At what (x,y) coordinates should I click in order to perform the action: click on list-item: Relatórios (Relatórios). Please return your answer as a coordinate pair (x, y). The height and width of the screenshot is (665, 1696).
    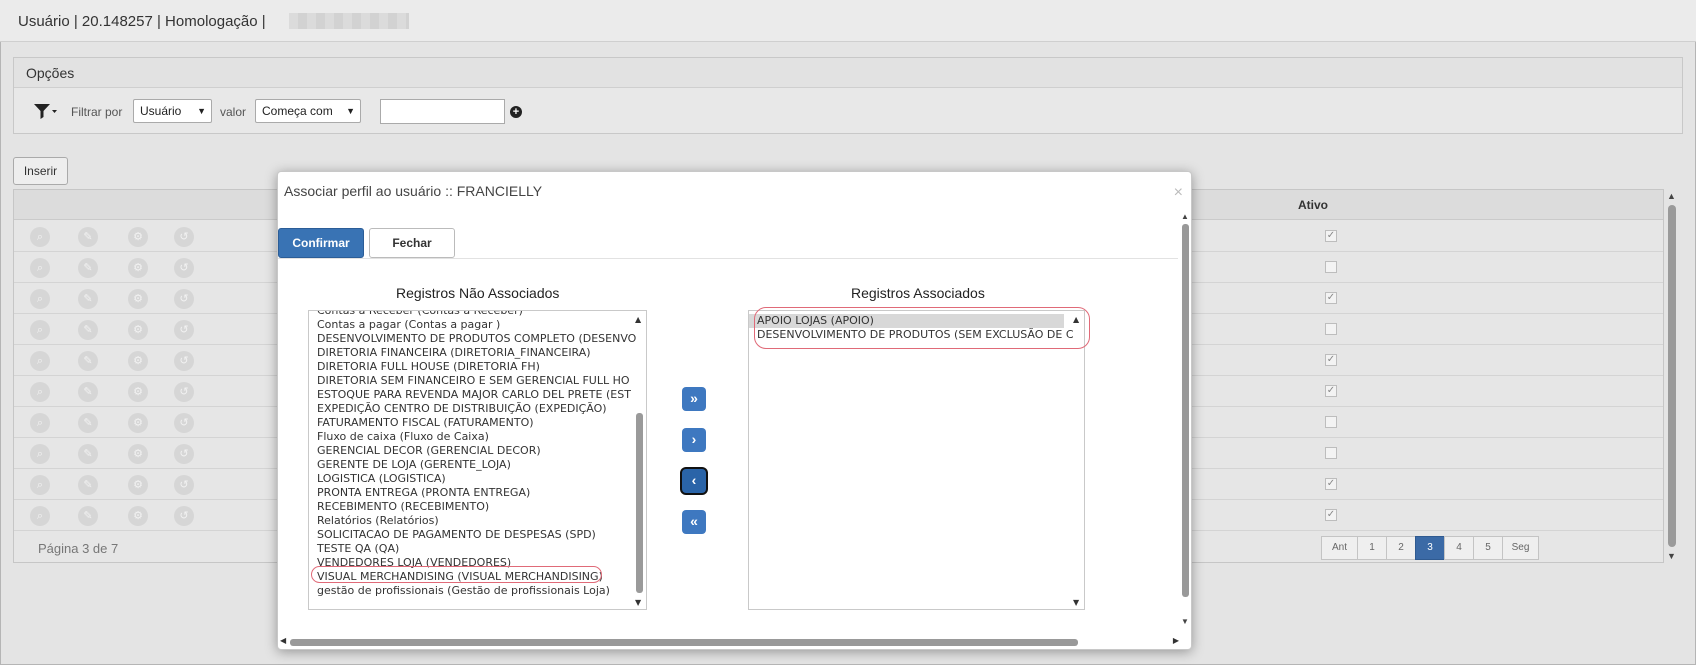
    Looking at the image, I should click on (469, 521).